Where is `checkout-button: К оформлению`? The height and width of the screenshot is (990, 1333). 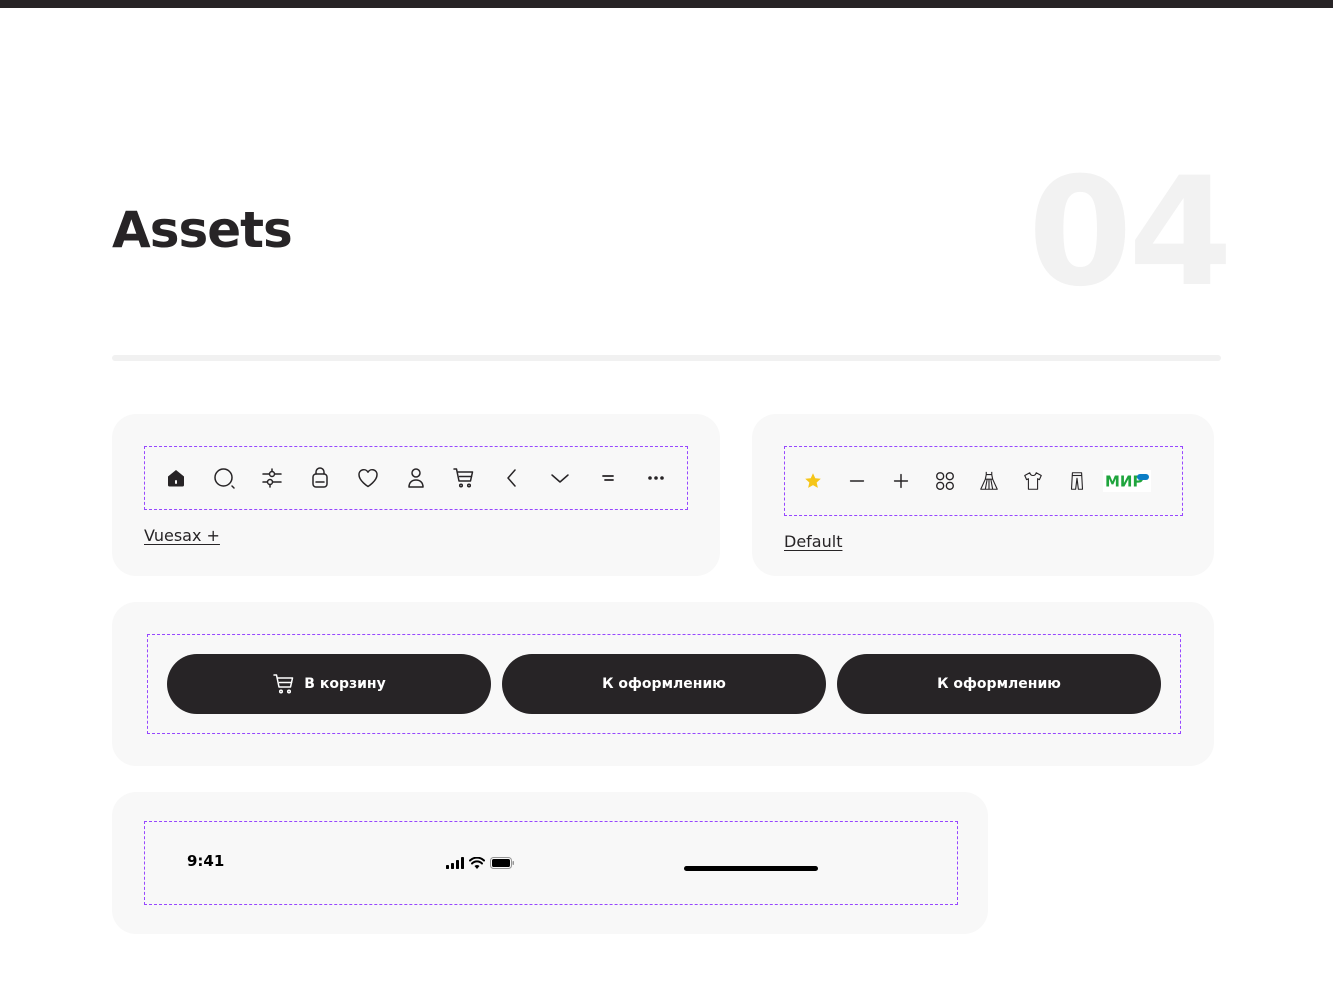
checkout-button: К оформлению is located at coordinates (664, 684).